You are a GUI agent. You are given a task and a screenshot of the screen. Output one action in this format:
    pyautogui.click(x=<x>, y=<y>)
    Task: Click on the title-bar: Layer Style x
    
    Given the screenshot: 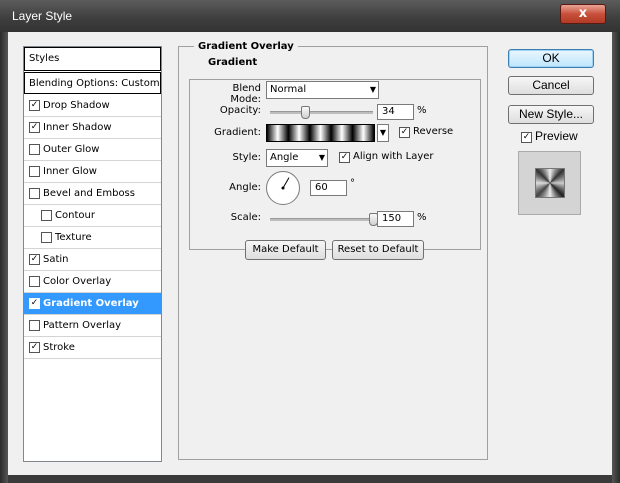 What is the action you would take?
    pyautogui.click(x=310, y=16)
    